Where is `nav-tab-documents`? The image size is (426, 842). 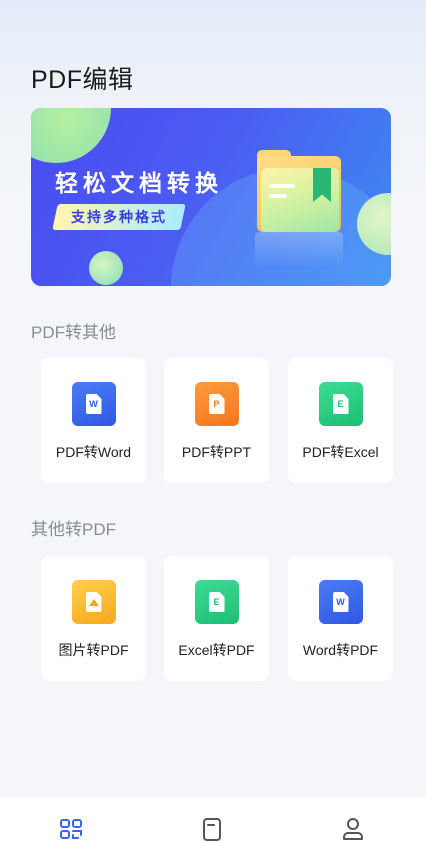
nav-tab-documents is located at coordinates (212, 829).